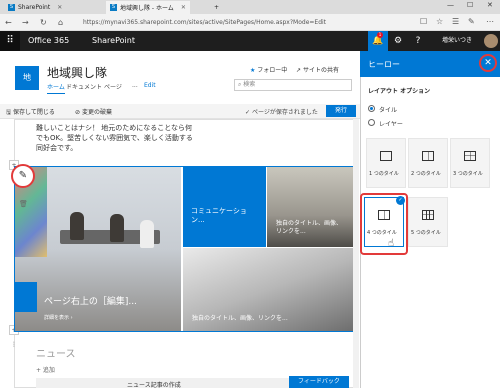 The height and width of the screenshot is (389, 500). What do you see at coordinates (455, 21) in the screenshot?
I see `favorites-hub-icon: ☰` at bounding box center [455, 21].